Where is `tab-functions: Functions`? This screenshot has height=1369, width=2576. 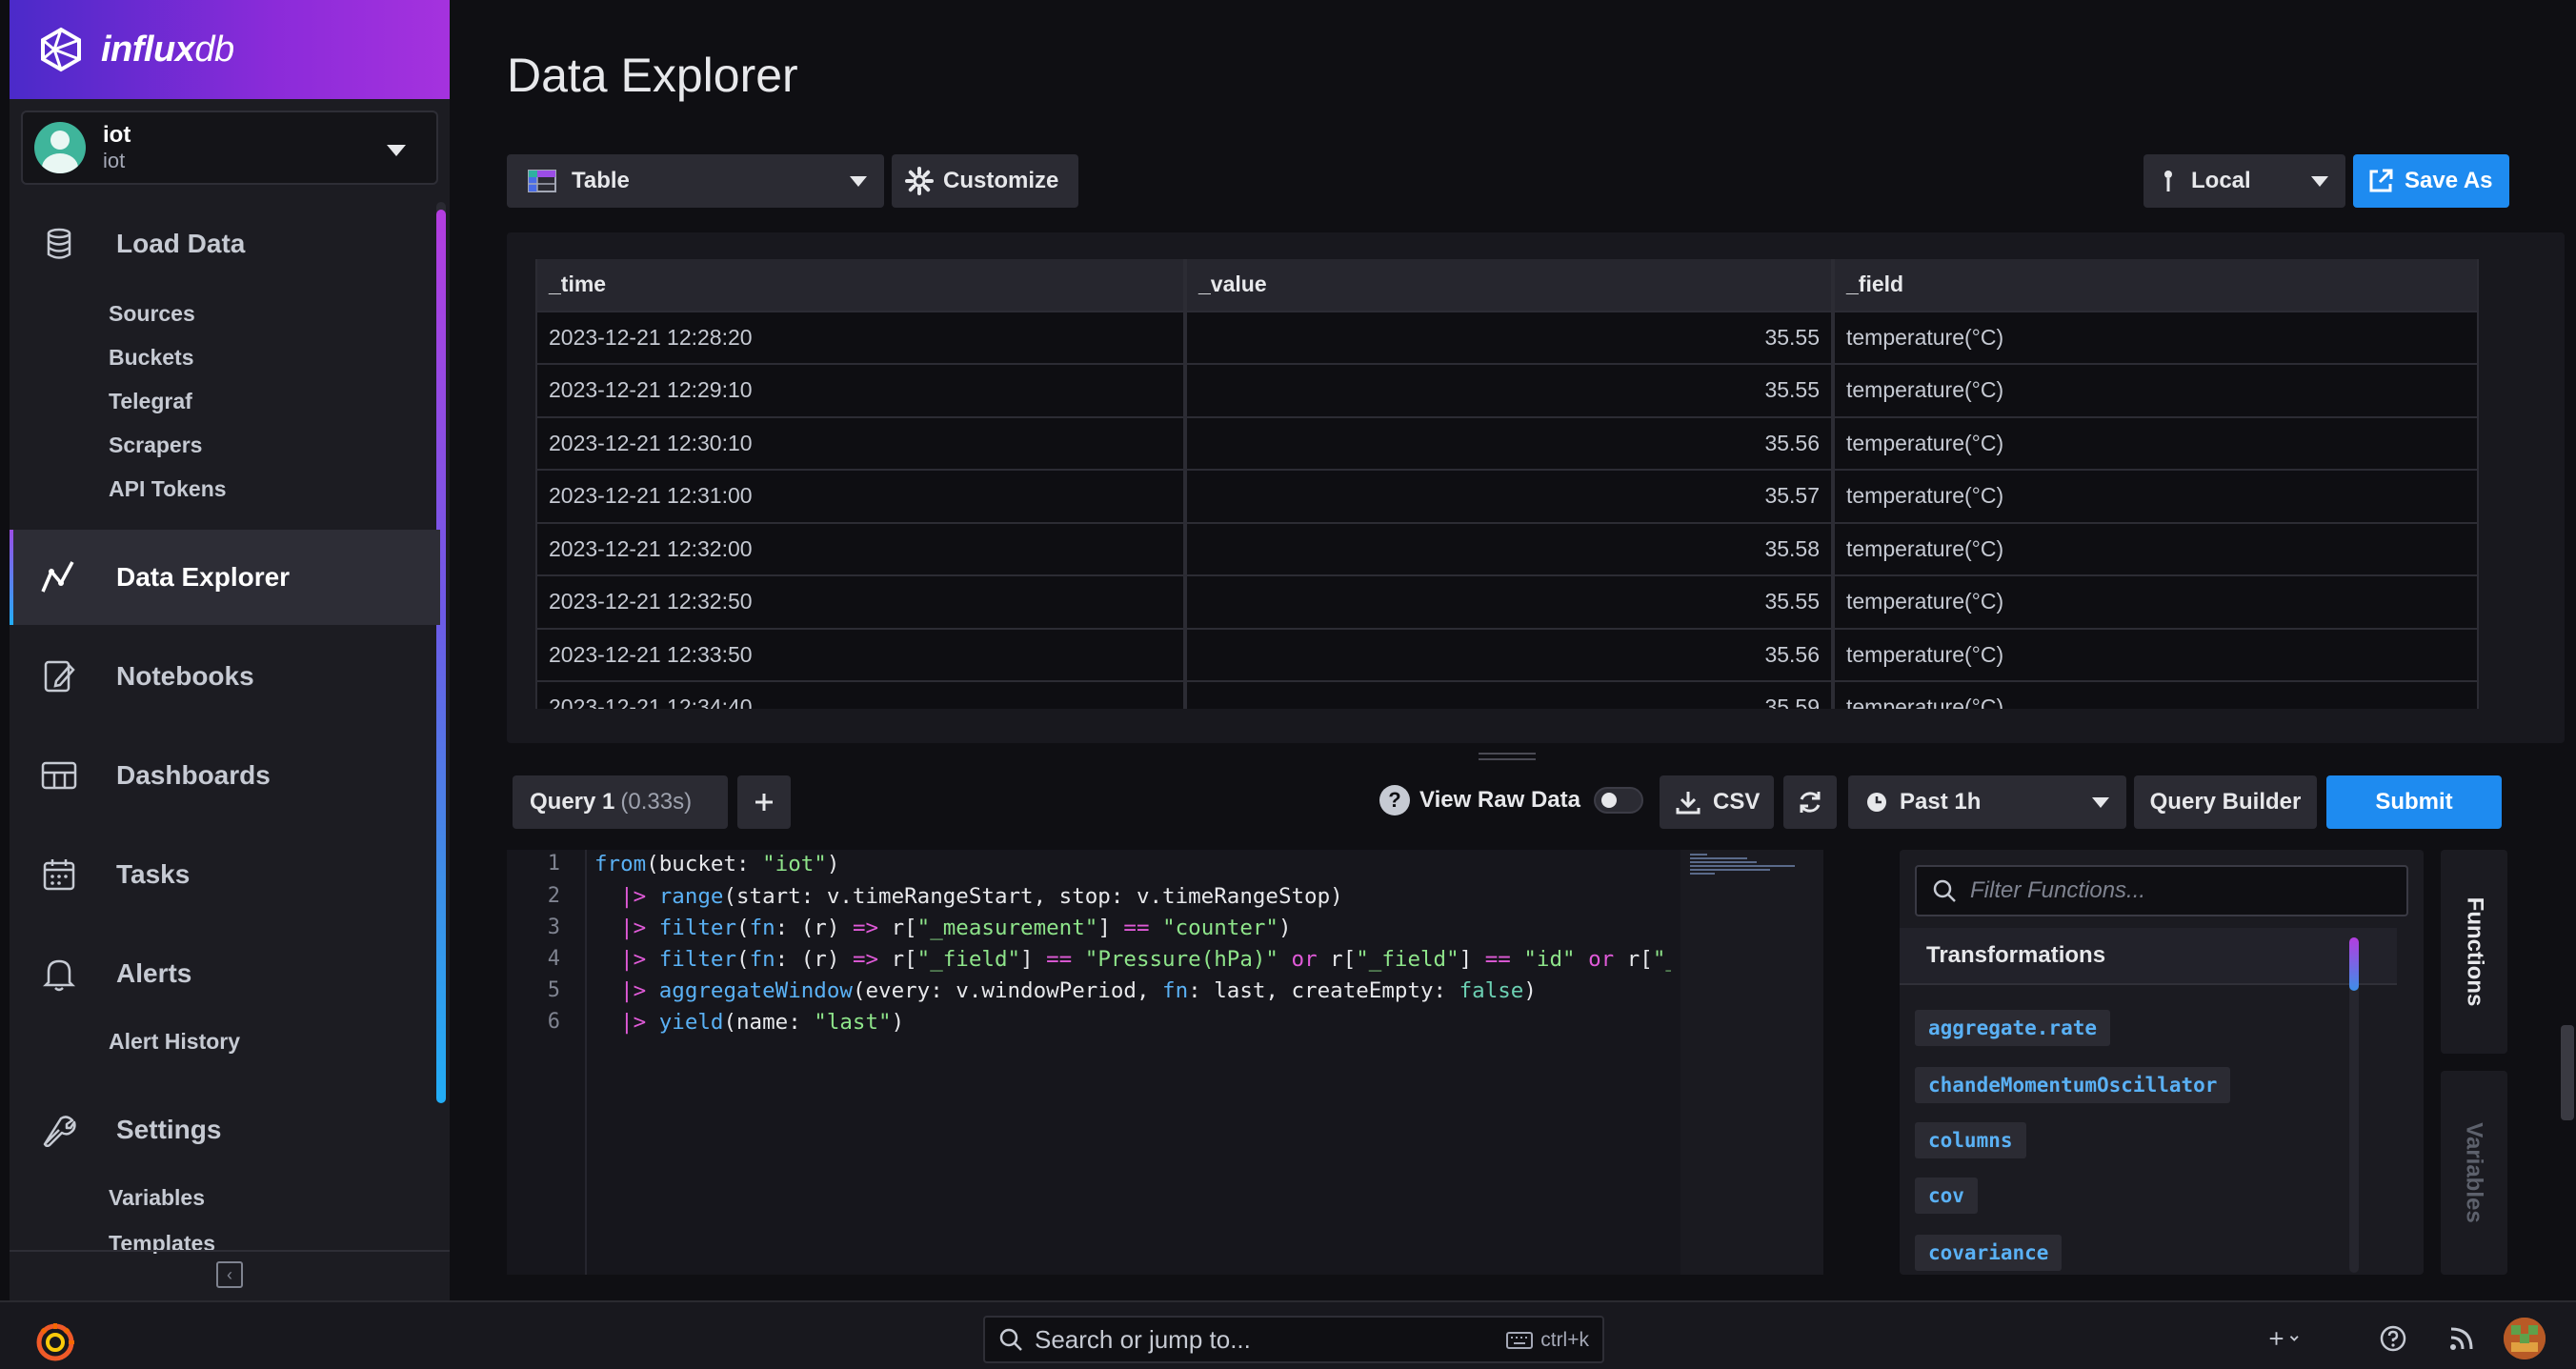 tab-functions: Functions is located at coordinates (2474, 952).